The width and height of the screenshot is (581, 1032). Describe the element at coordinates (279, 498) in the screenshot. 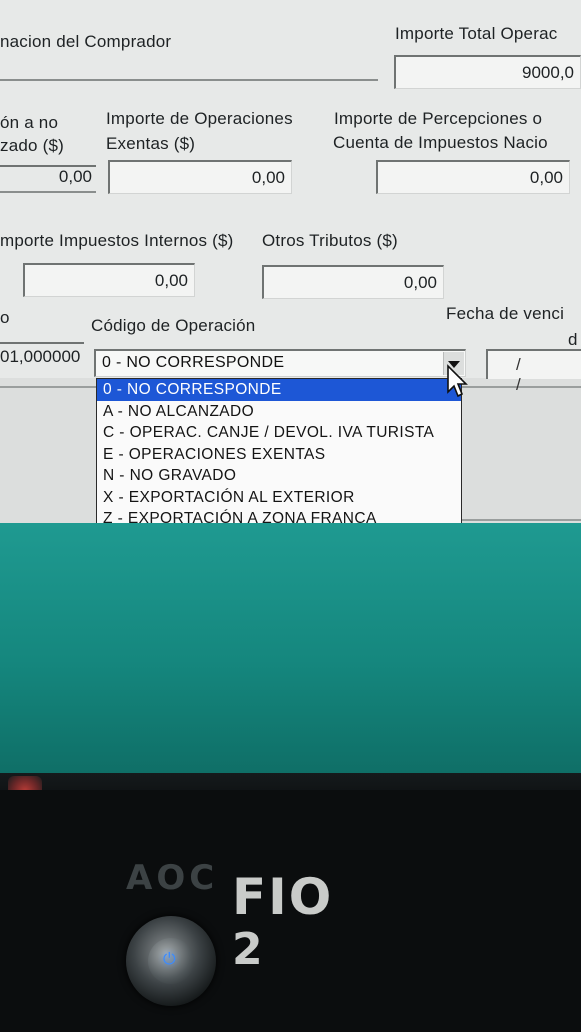

I see `option-x: X - EXPORTACIÓN AL EXTERIOR` at that location.